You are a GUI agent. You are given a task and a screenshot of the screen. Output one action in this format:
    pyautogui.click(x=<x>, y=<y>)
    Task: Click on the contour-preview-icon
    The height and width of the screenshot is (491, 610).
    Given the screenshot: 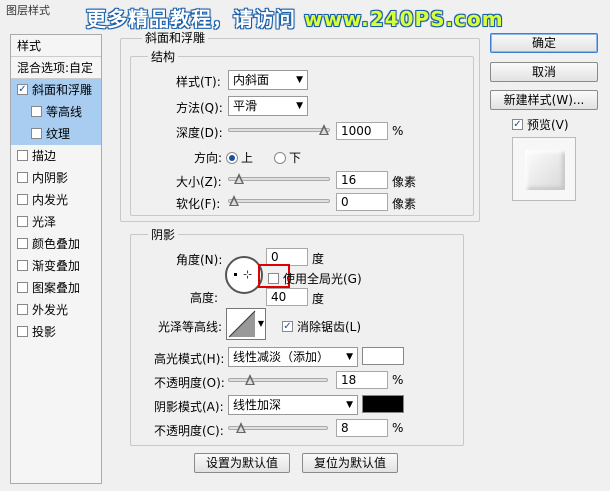 What is the action you would take?
    pyautogui.click(x=242, y=324)
    